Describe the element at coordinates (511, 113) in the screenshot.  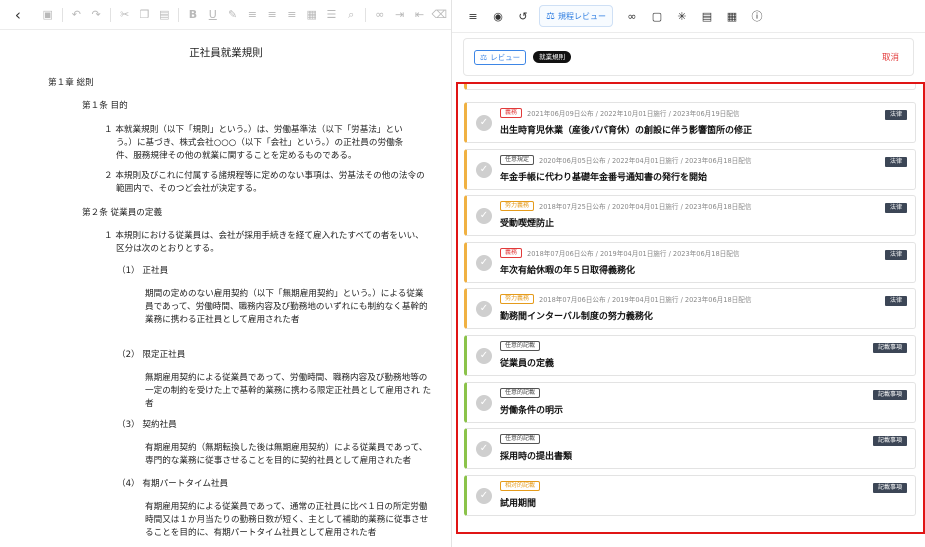
I see `requirement-badge: 義務` at that location.